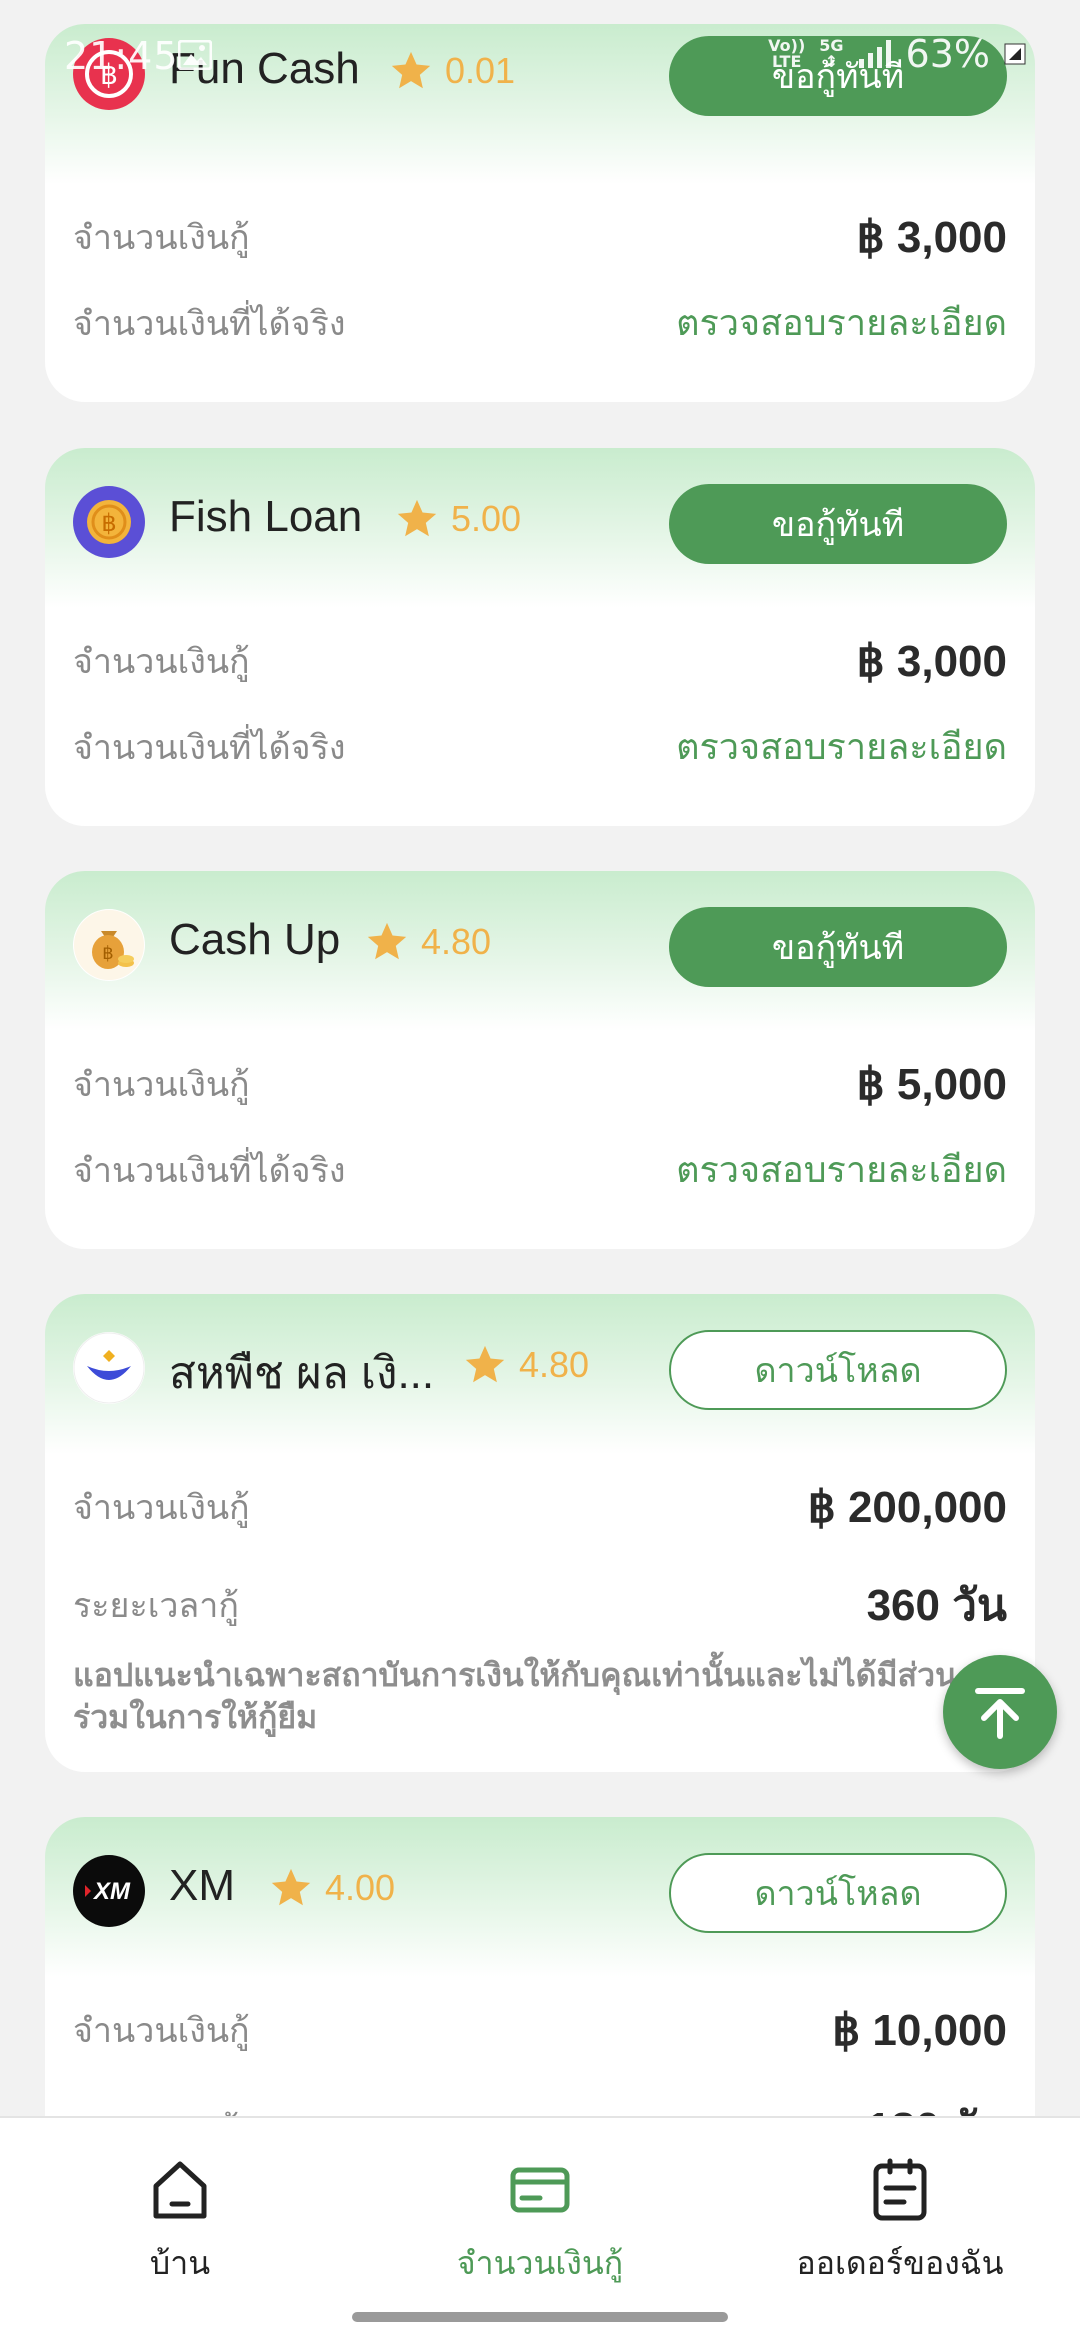  What do you see at coordinates (540, 2190) in the screenshot?
I see `card-icon` at bounding box center [540, 2190].